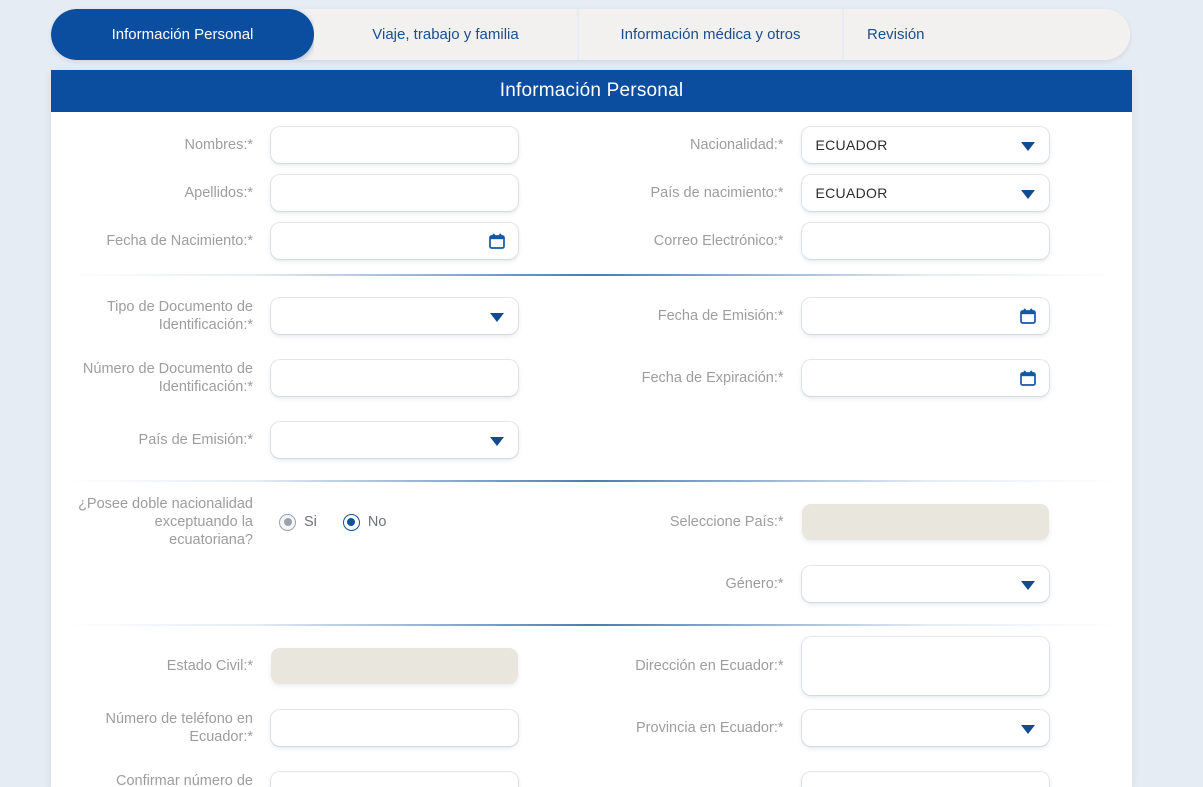 This screenshot has width=1203, height=787. I want to click on correo-electronico-input, so click(925, 241).